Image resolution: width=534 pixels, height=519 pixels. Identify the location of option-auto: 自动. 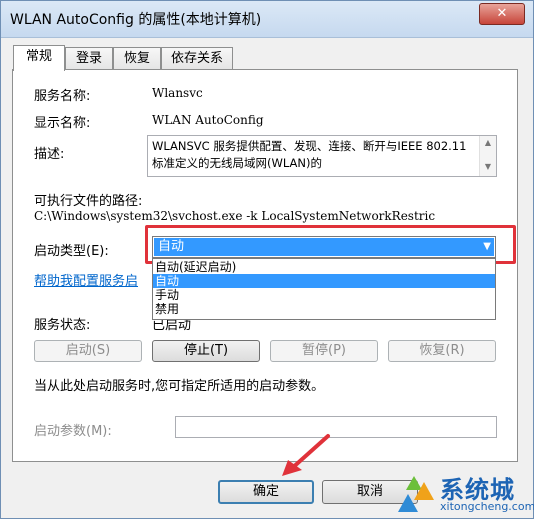
(324, 281).